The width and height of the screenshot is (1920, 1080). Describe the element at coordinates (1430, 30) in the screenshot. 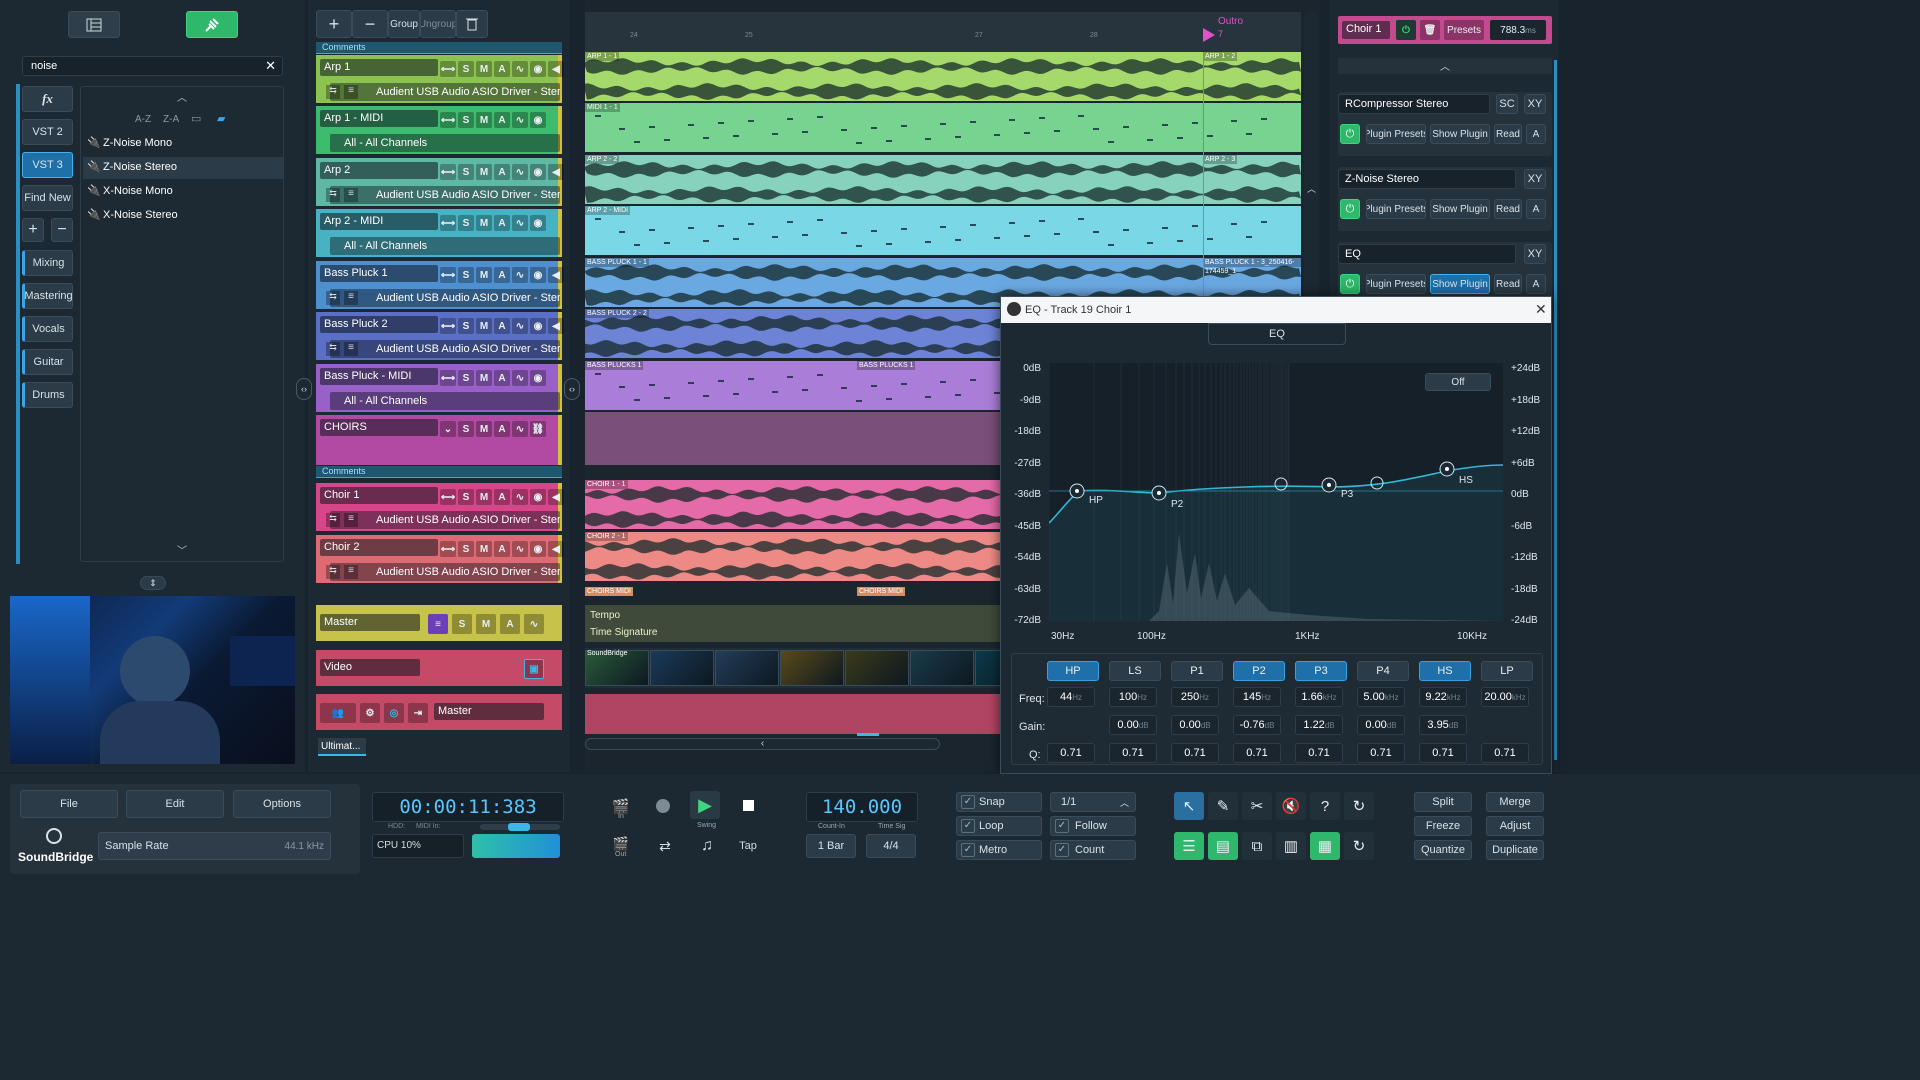

I see `trash-button: 🗑` at that location.